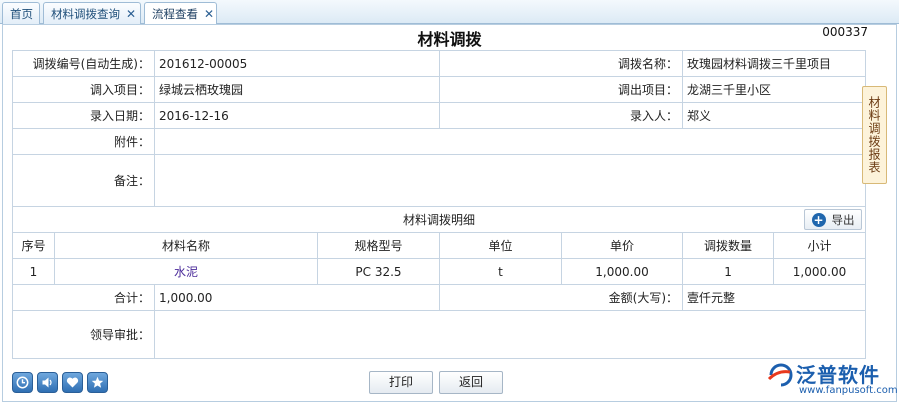  I want to click on detail-column-headers: 序号 材料名称 规格型号 单位 单价 调拨数量 小计, so click(439, 245).